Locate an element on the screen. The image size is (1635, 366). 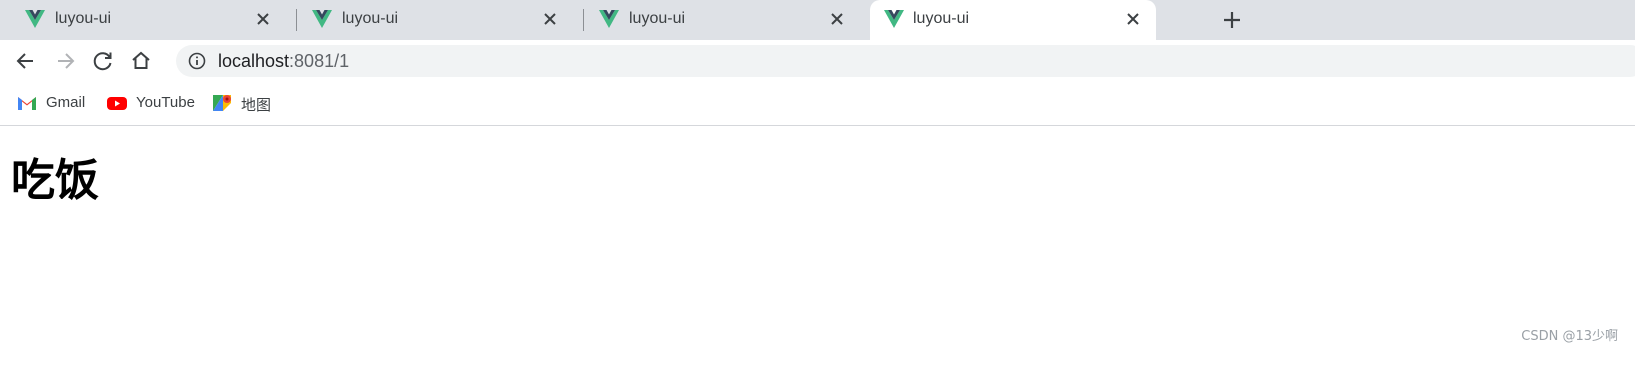
maps-icon is located at coordinates (222, 103).